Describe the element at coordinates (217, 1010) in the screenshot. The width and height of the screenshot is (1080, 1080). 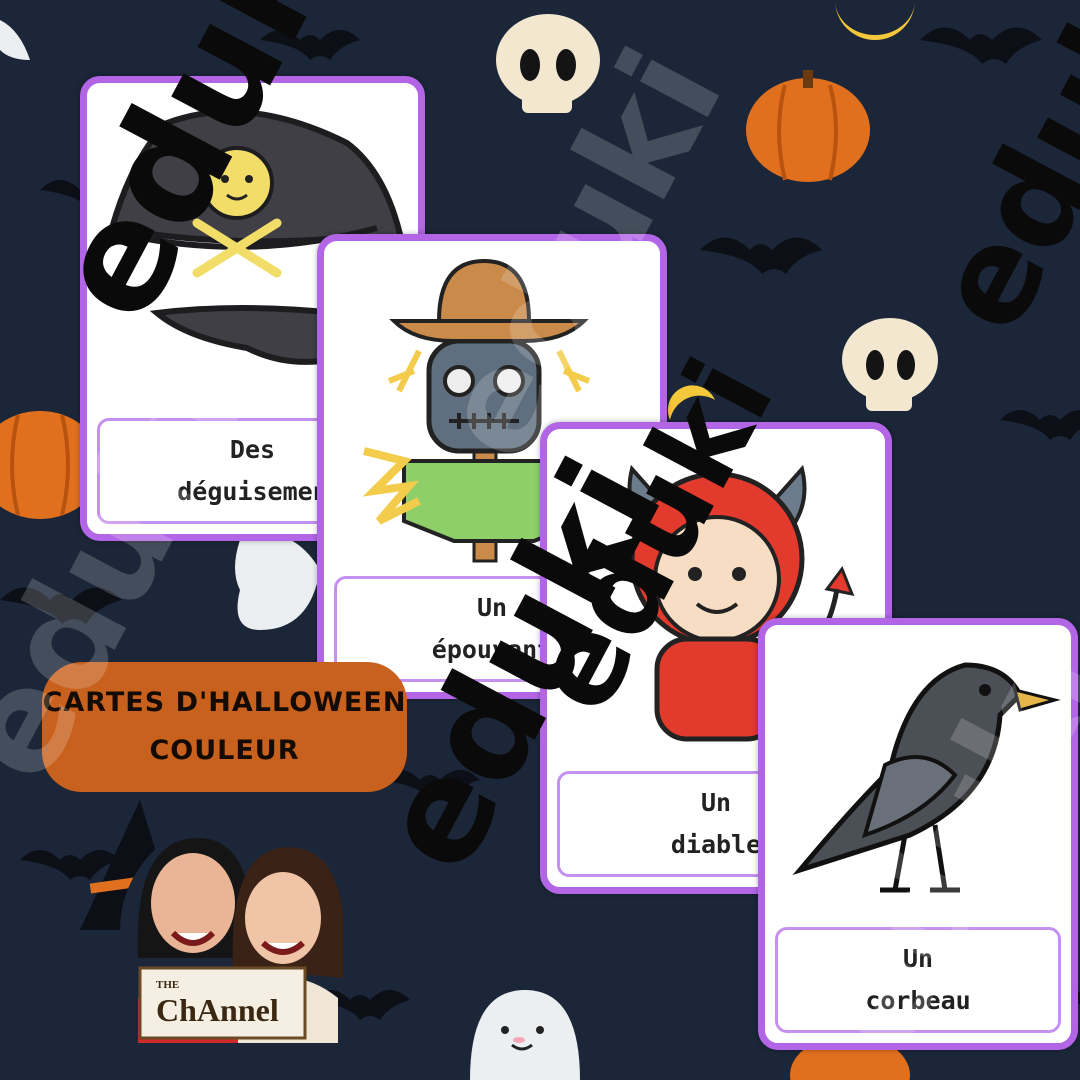
I see `logo-brand-text: ChAnnel` at that location.